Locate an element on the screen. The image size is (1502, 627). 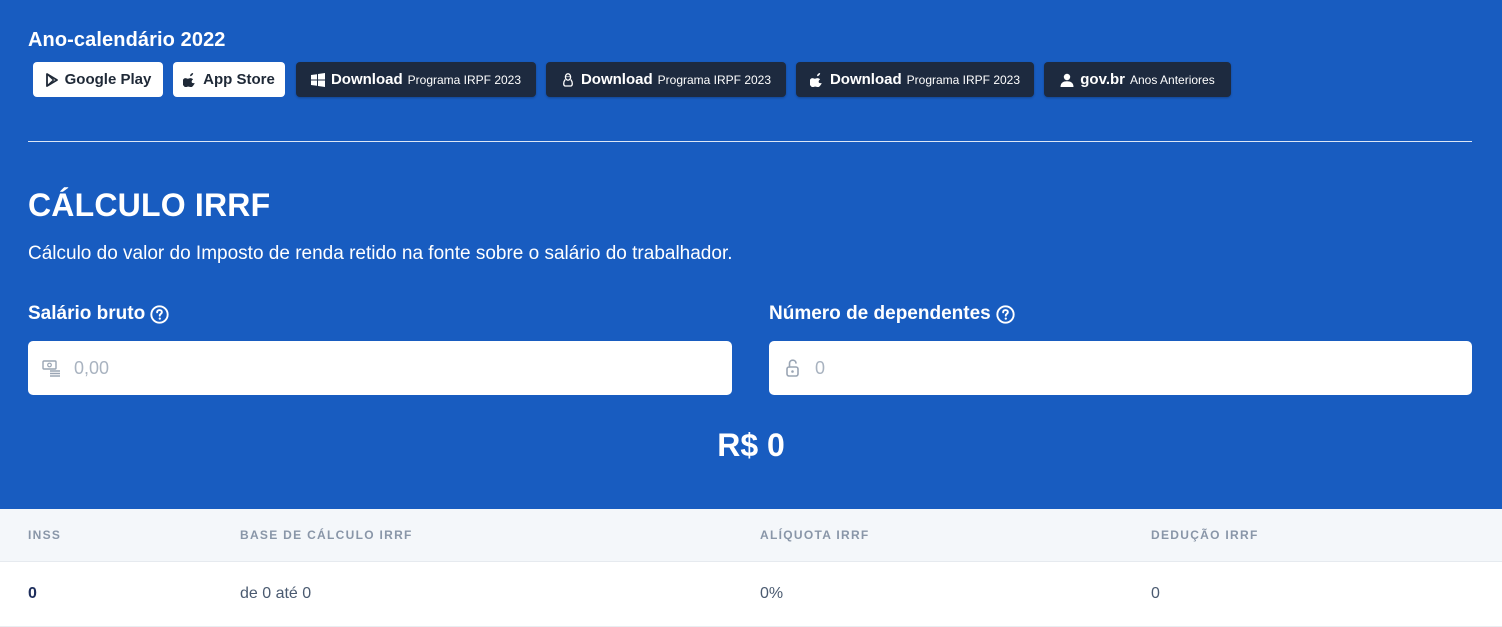
salary-label-text: Salário bruto is located at coordinates (87, 313).